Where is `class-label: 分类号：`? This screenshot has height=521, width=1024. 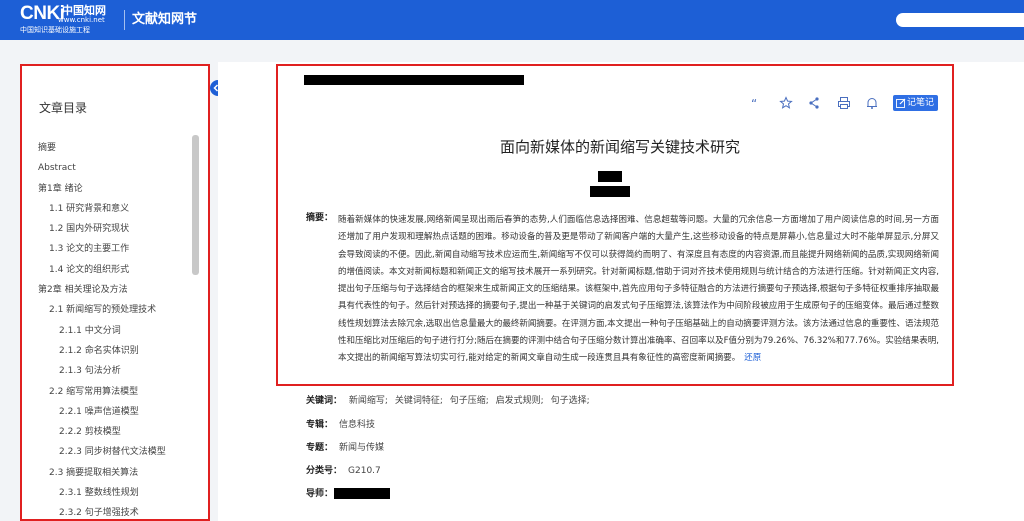
class-label: 分类号： is located at coordinates (324, 471).